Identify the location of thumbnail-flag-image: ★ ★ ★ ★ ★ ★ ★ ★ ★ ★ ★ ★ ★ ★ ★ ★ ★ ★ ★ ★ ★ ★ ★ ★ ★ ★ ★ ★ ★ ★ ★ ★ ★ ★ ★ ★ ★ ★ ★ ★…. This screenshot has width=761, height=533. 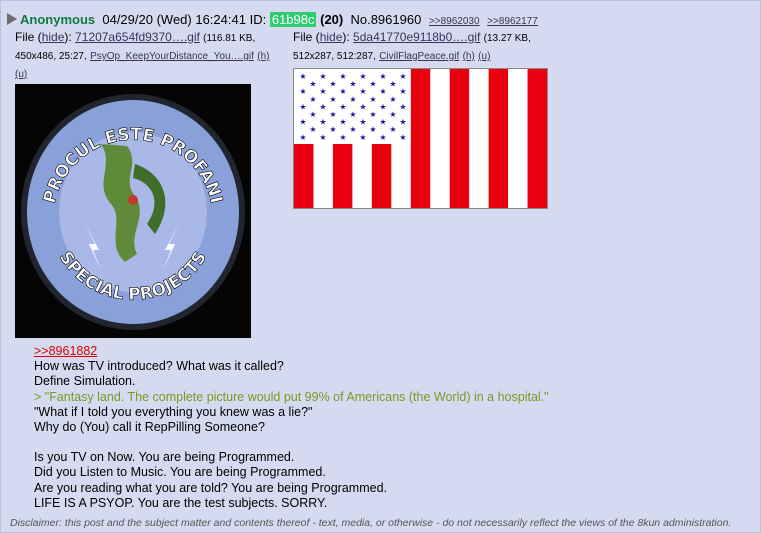
(420, 138).